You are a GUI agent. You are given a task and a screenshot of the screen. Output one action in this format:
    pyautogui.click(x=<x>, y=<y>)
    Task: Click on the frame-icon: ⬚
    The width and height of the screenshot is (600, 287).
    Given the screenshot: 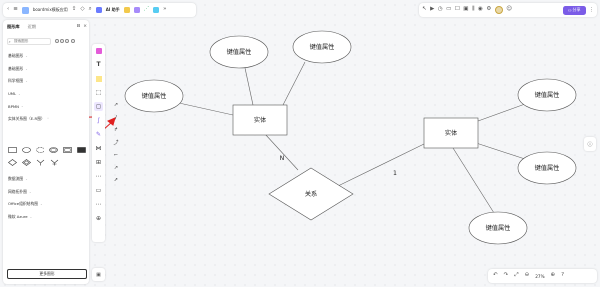 What is the action you would take?
    pyautogui.click(x=98, y=92)
    